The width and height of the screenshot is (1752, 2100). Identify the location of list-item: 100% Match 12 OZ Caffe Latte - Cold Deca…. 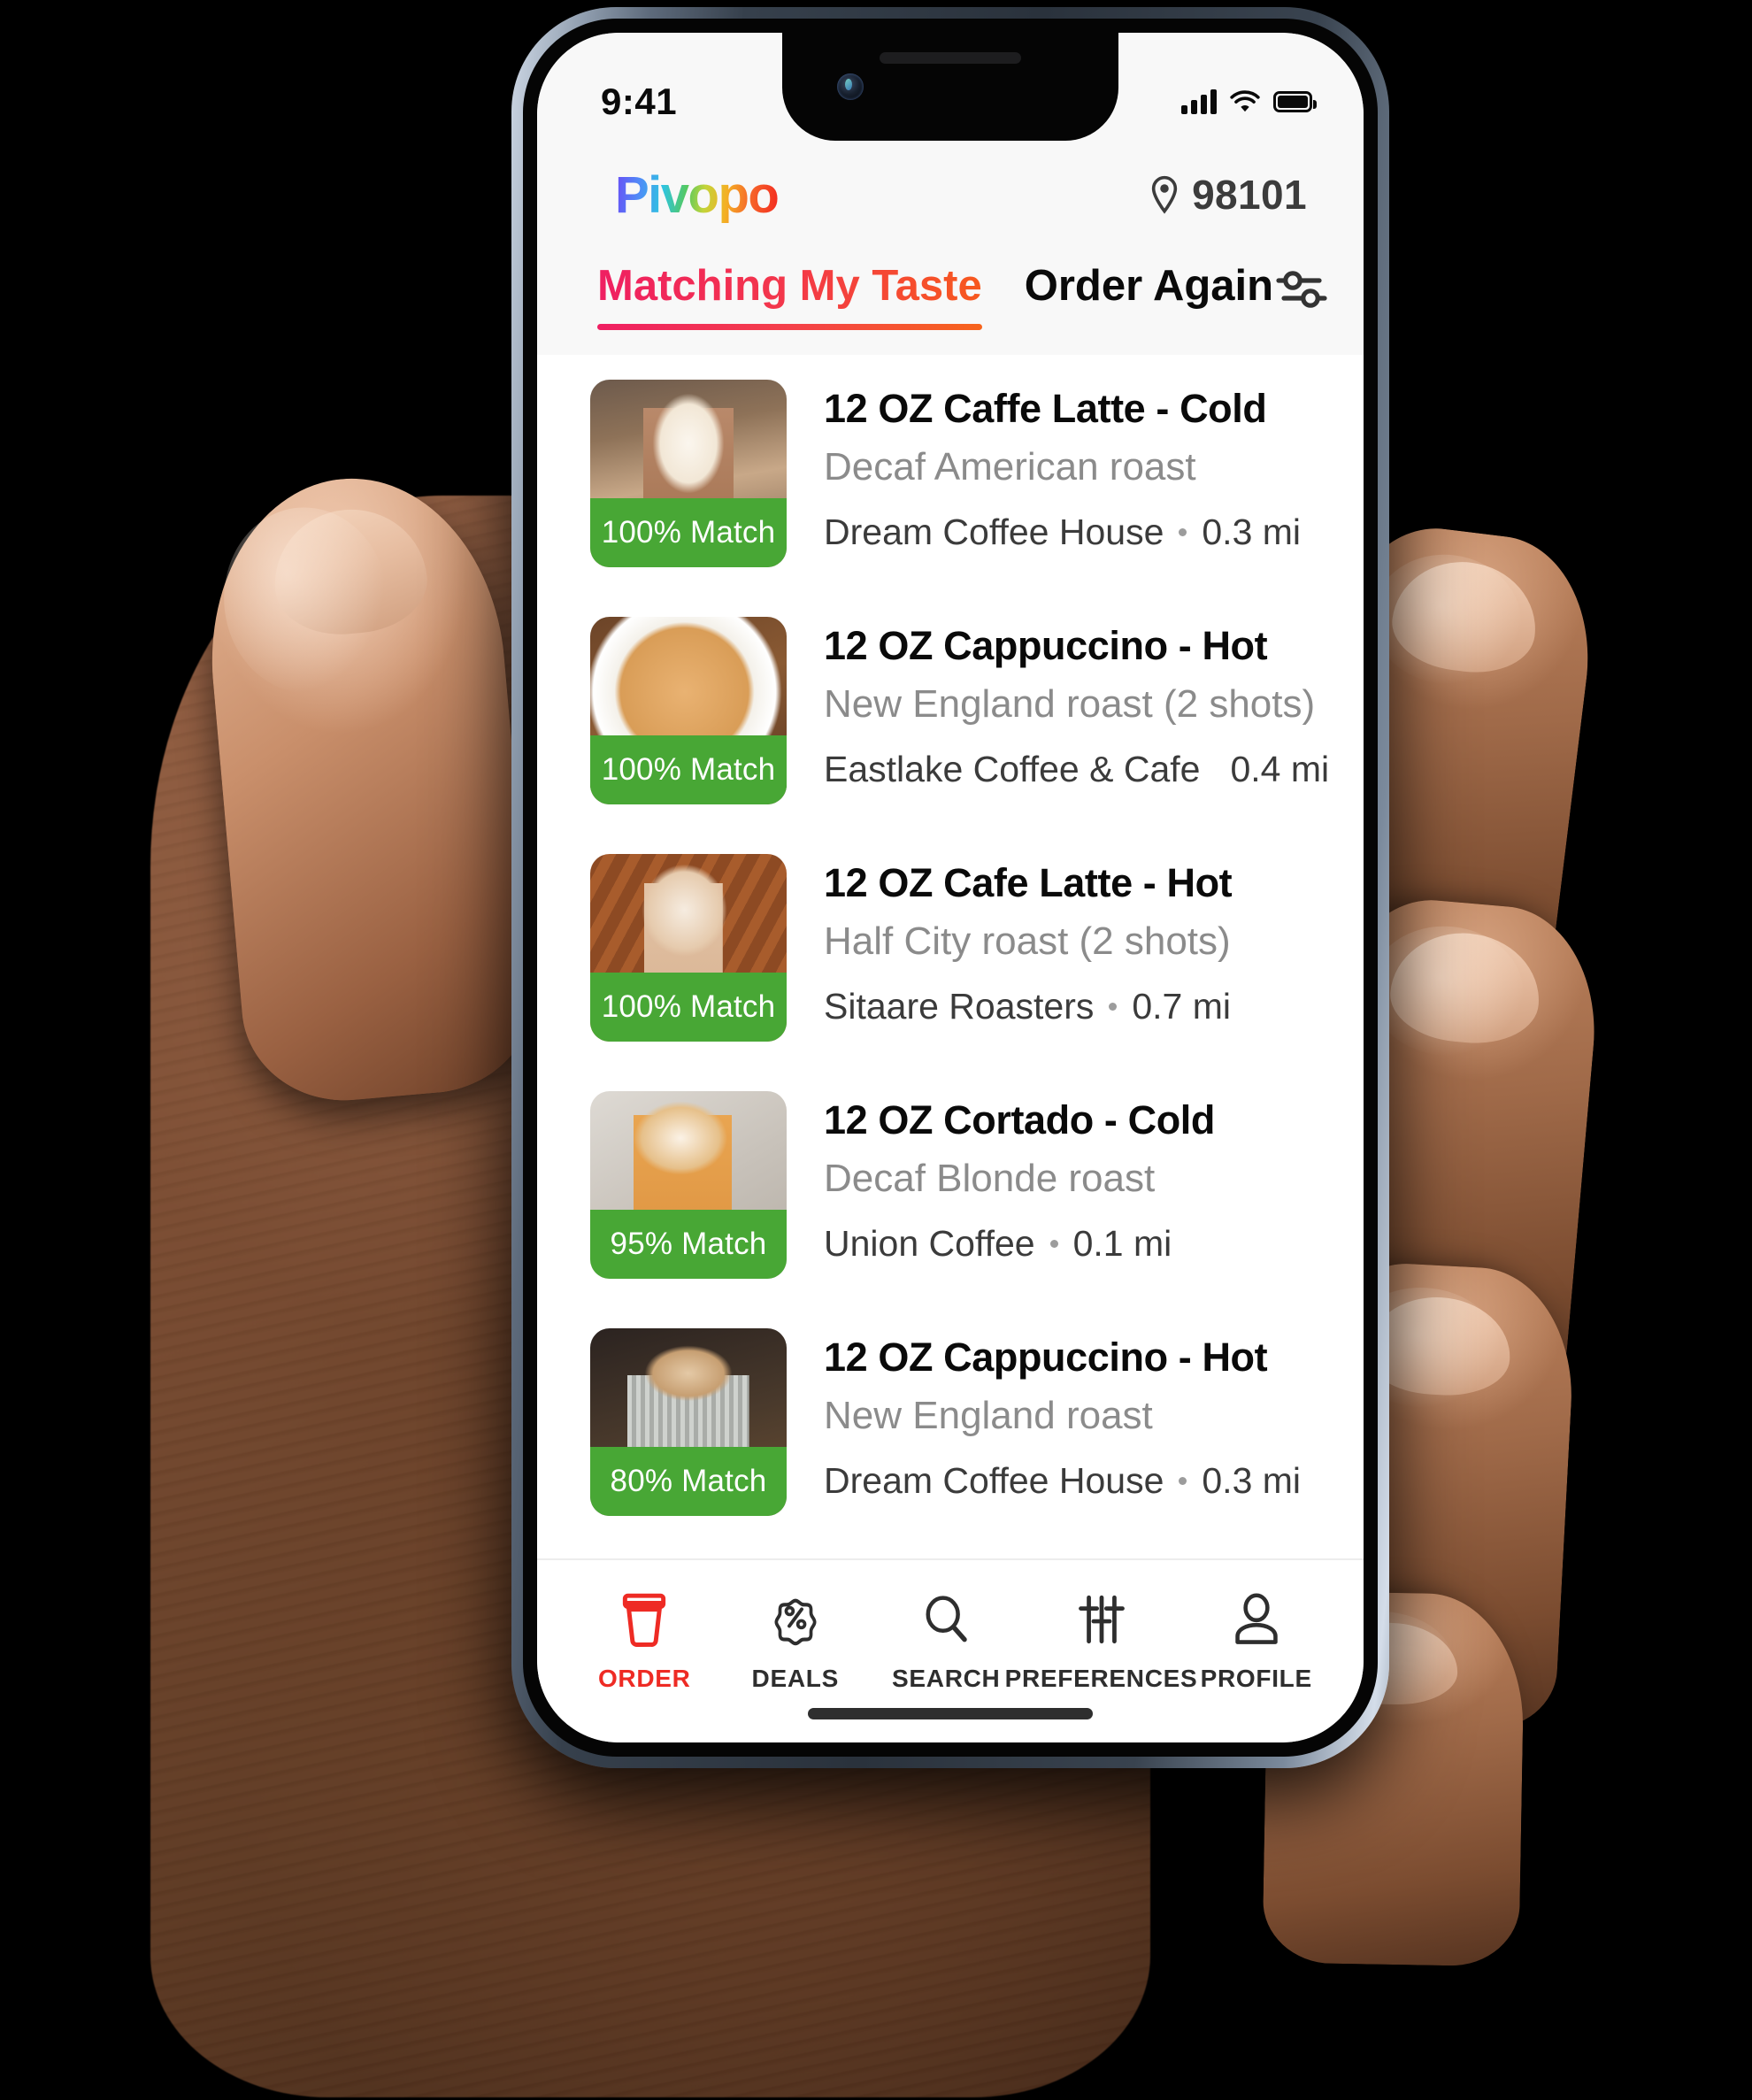
(951, 473).